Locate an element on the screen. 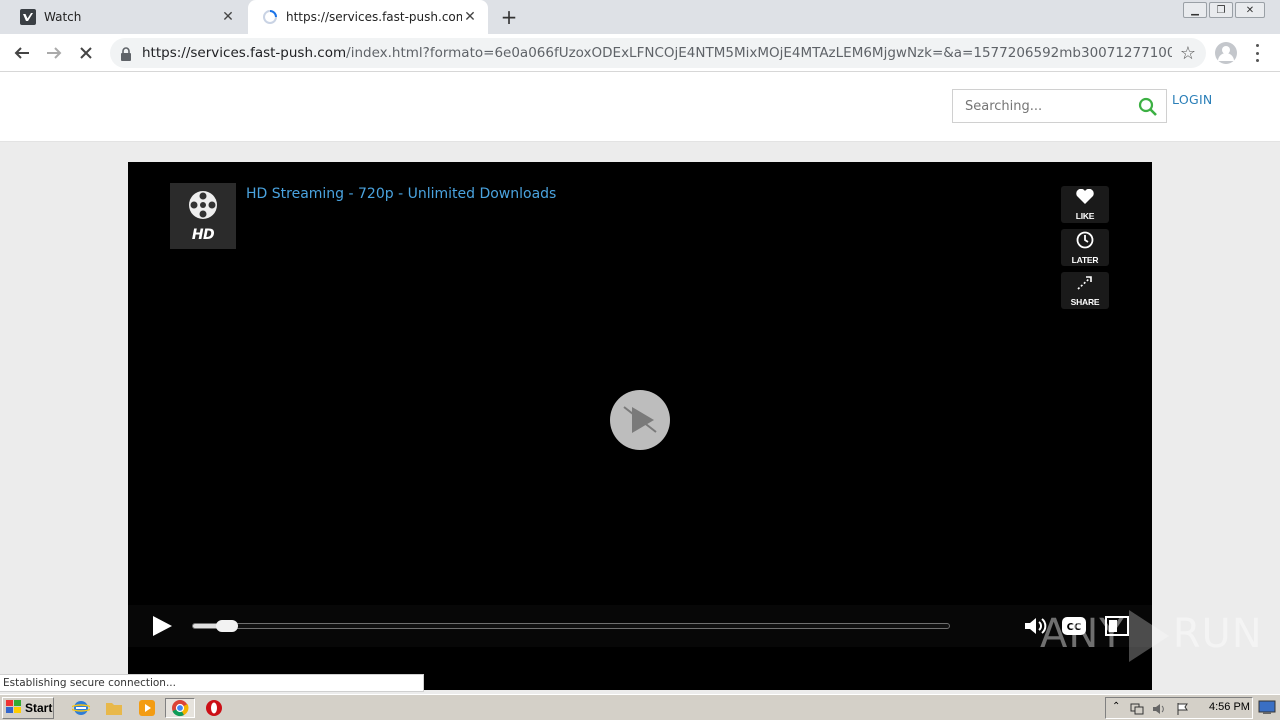  close-window-icon: ✕ is located at coordinates (1250, 10).